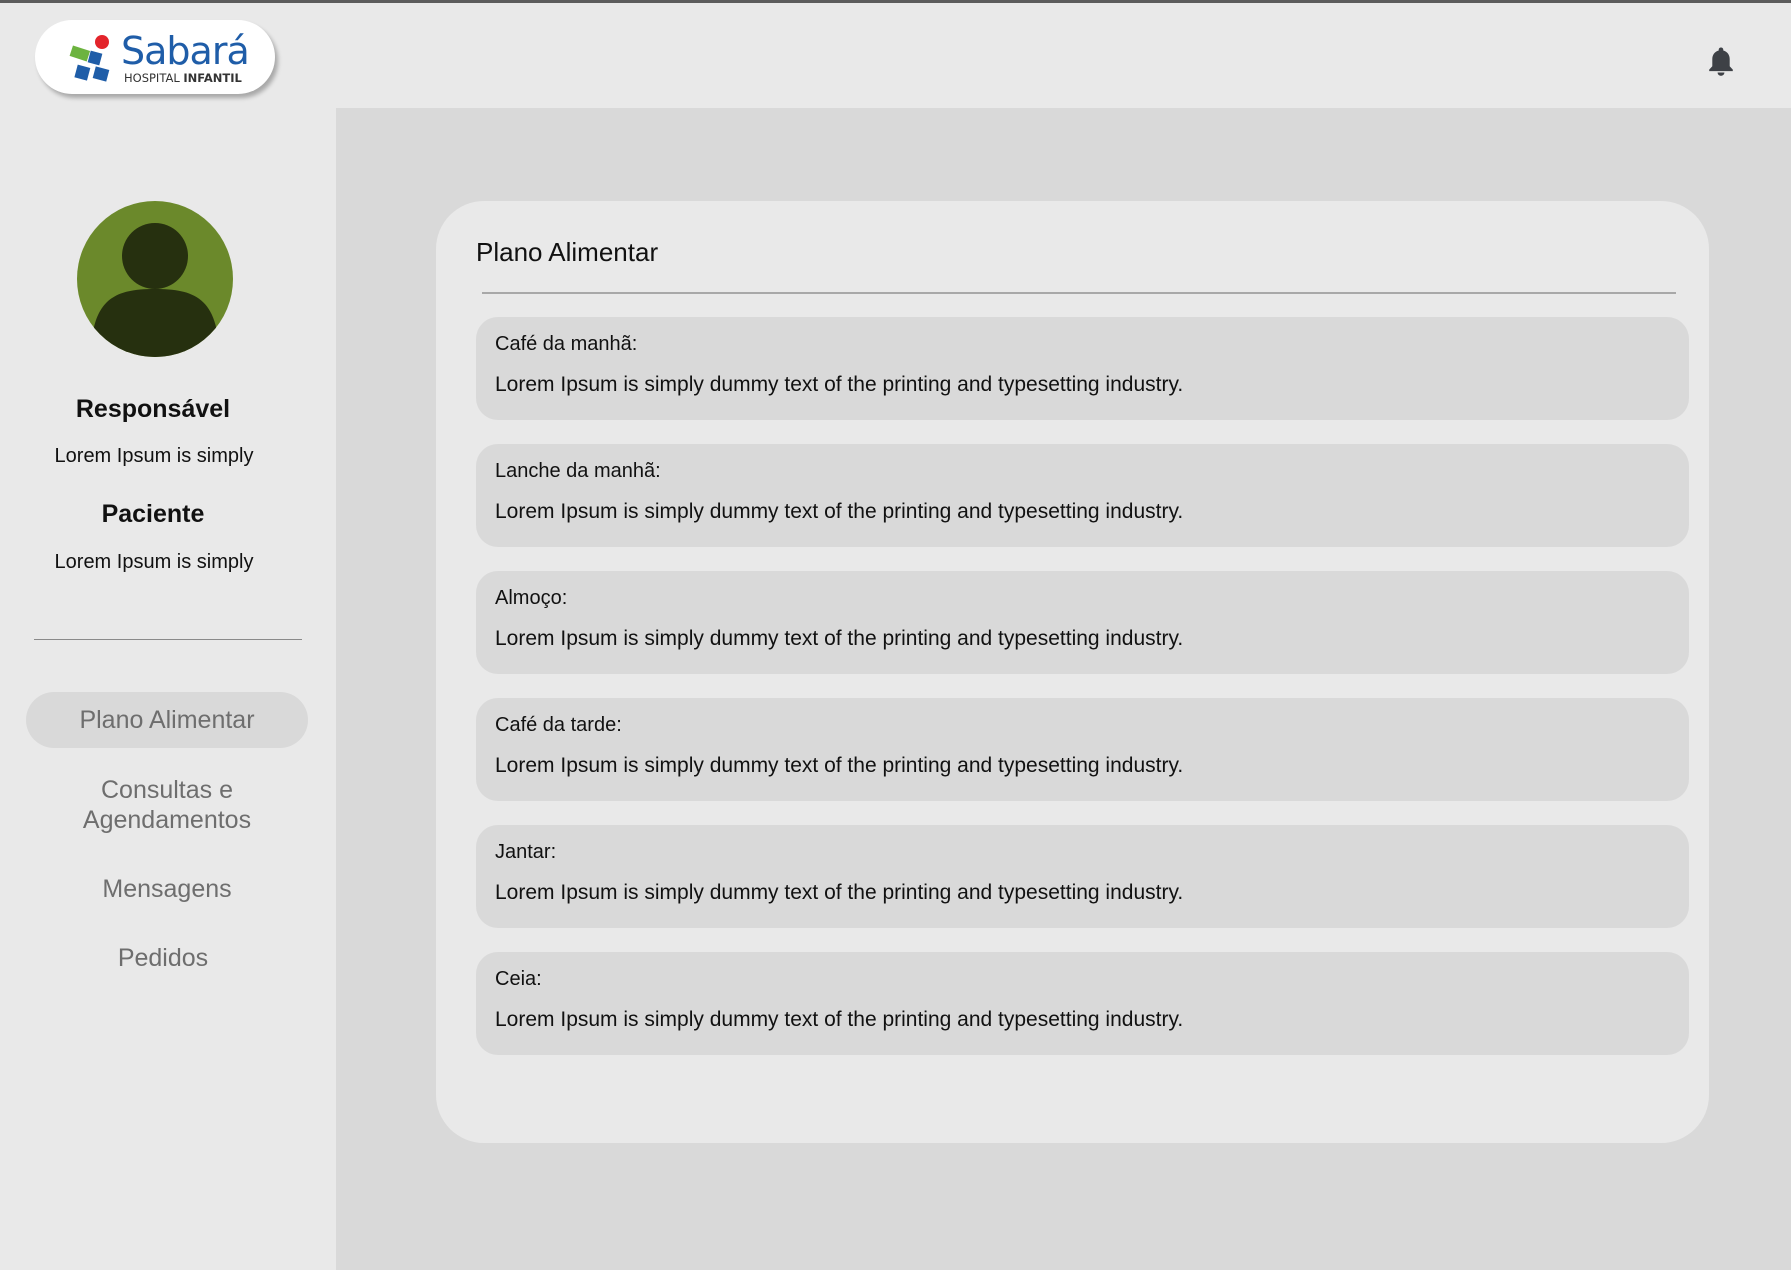 The height and width of the screenshot is (1270, 1791). I want to click on logo: Sabará HOSPITAL INFANTIL, so click(155, 57).